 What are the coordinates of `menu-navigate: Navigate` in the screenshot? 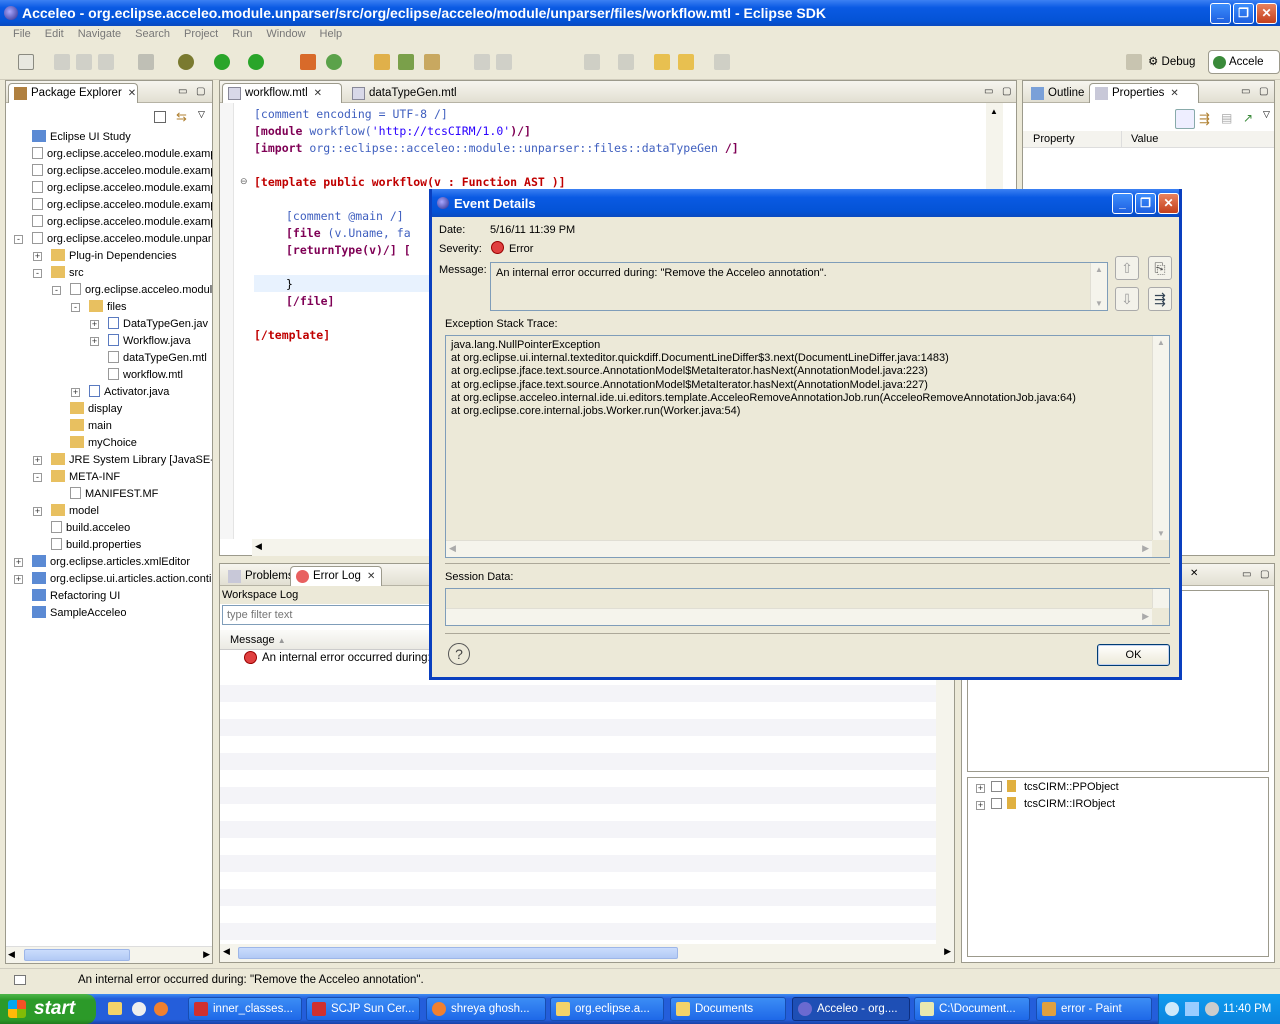 It's located at (99, 35).